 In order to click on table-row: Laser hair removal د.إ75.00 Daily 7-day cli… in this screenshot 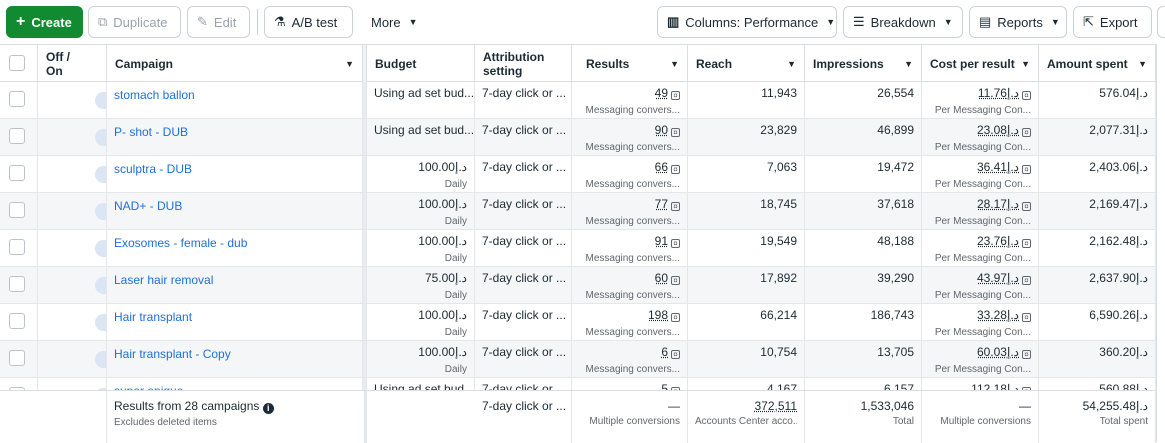, I will do `click(582, 285)`.